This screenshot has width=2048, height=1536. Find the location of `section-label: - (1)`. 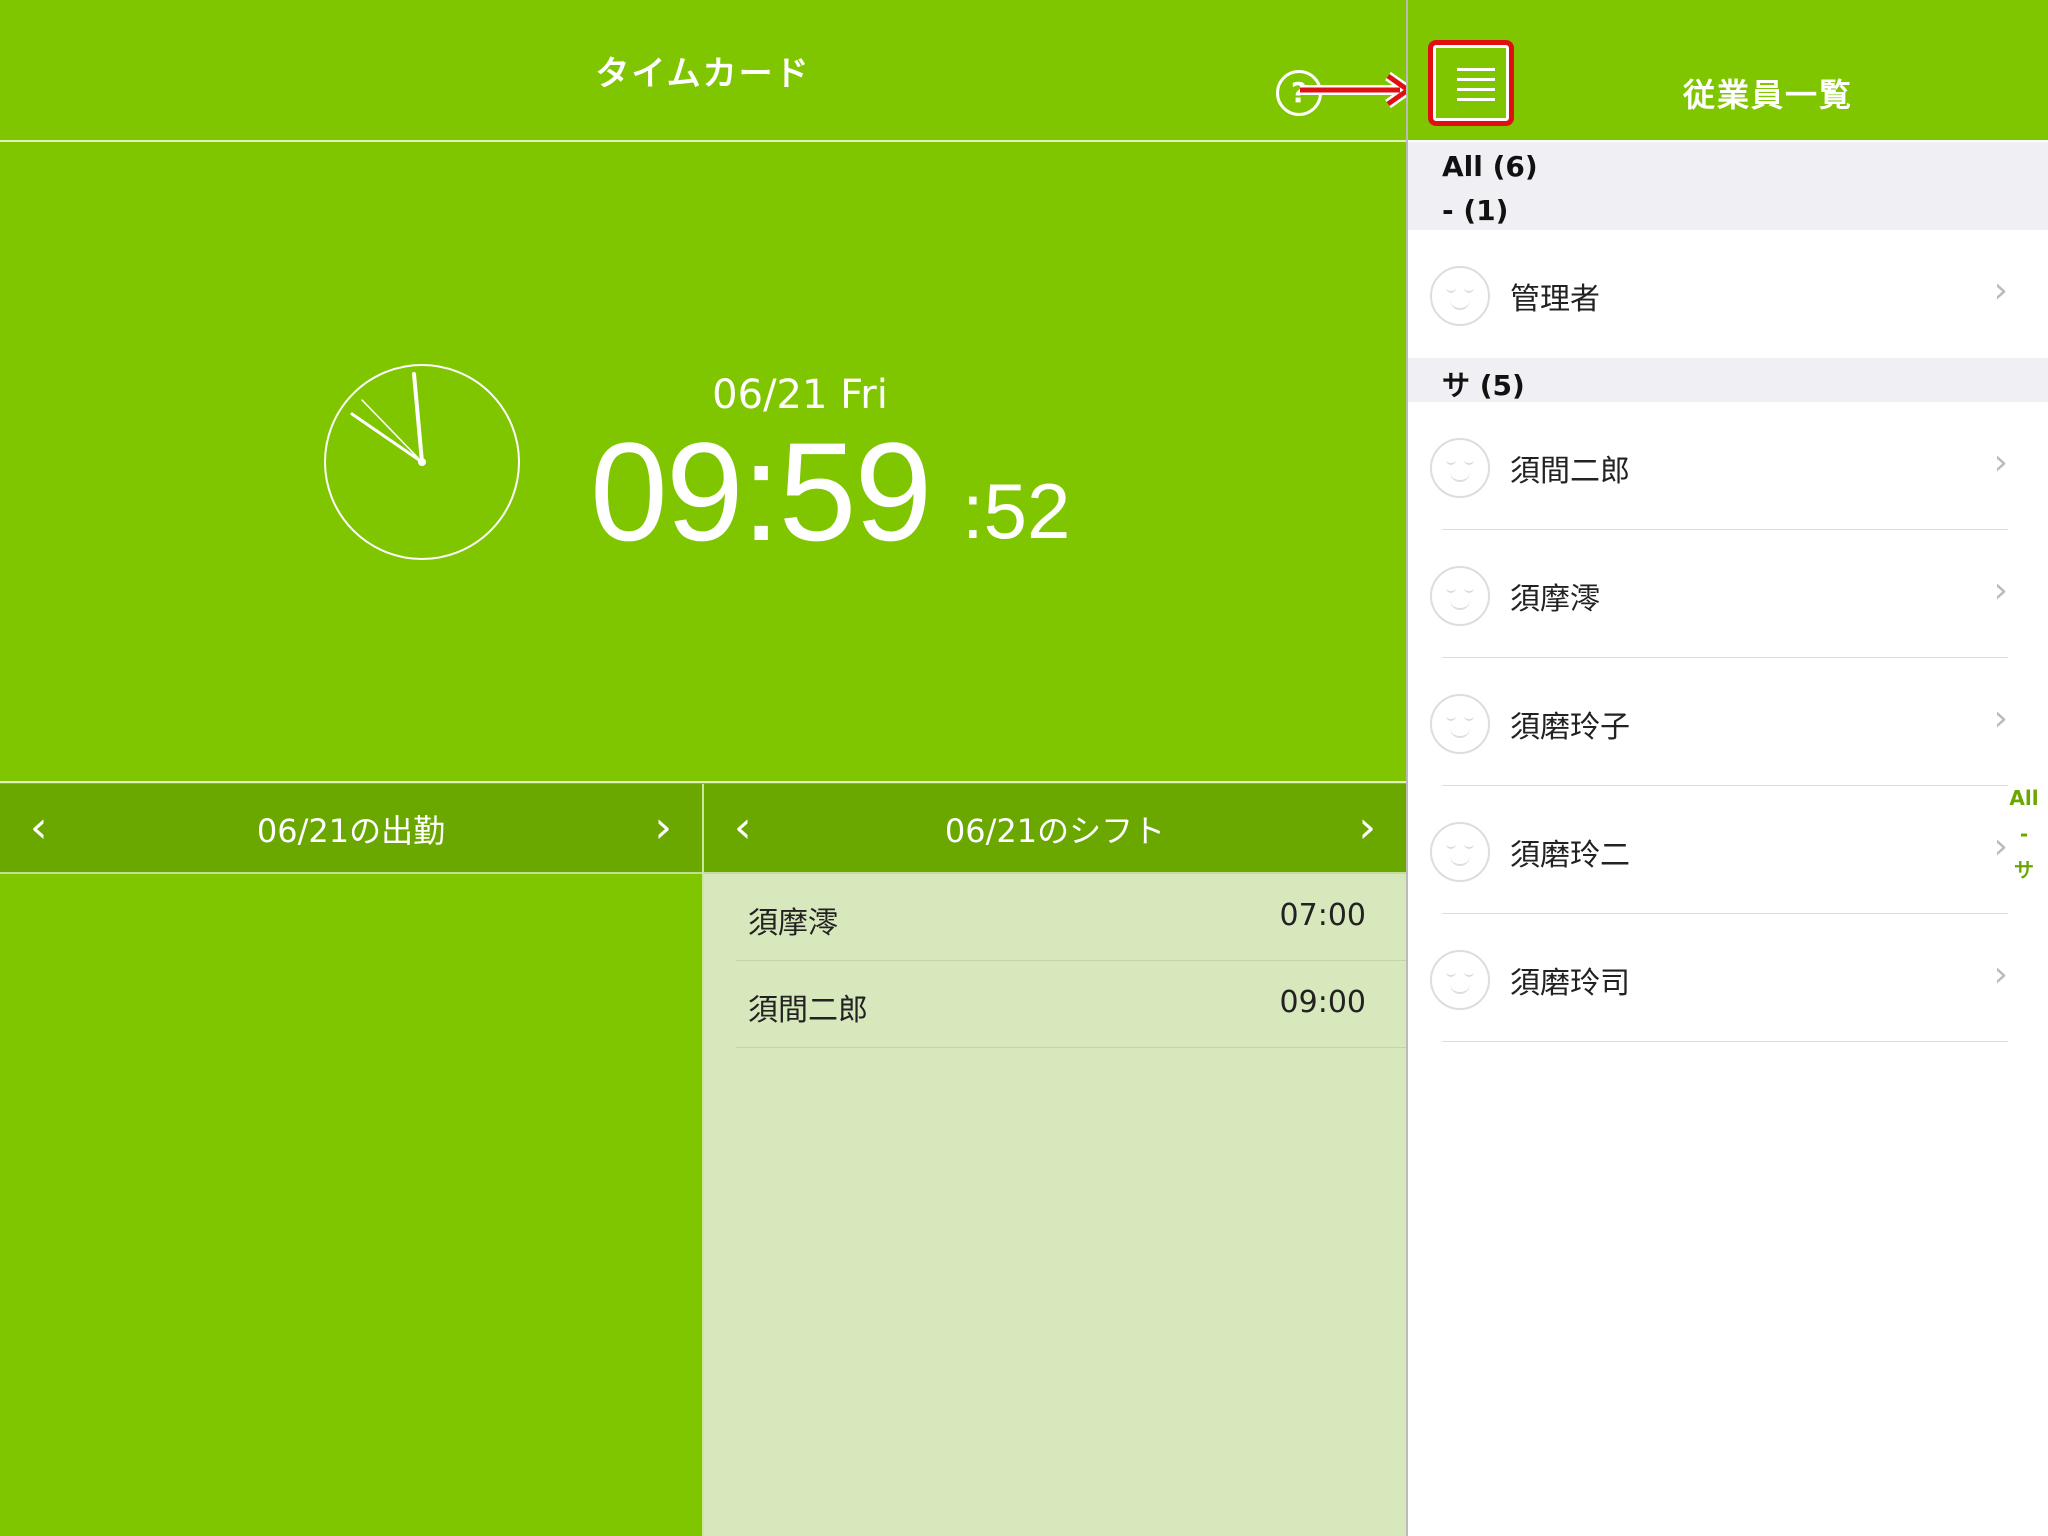

section-label: - (1) is located at coordinates (1475, 210).